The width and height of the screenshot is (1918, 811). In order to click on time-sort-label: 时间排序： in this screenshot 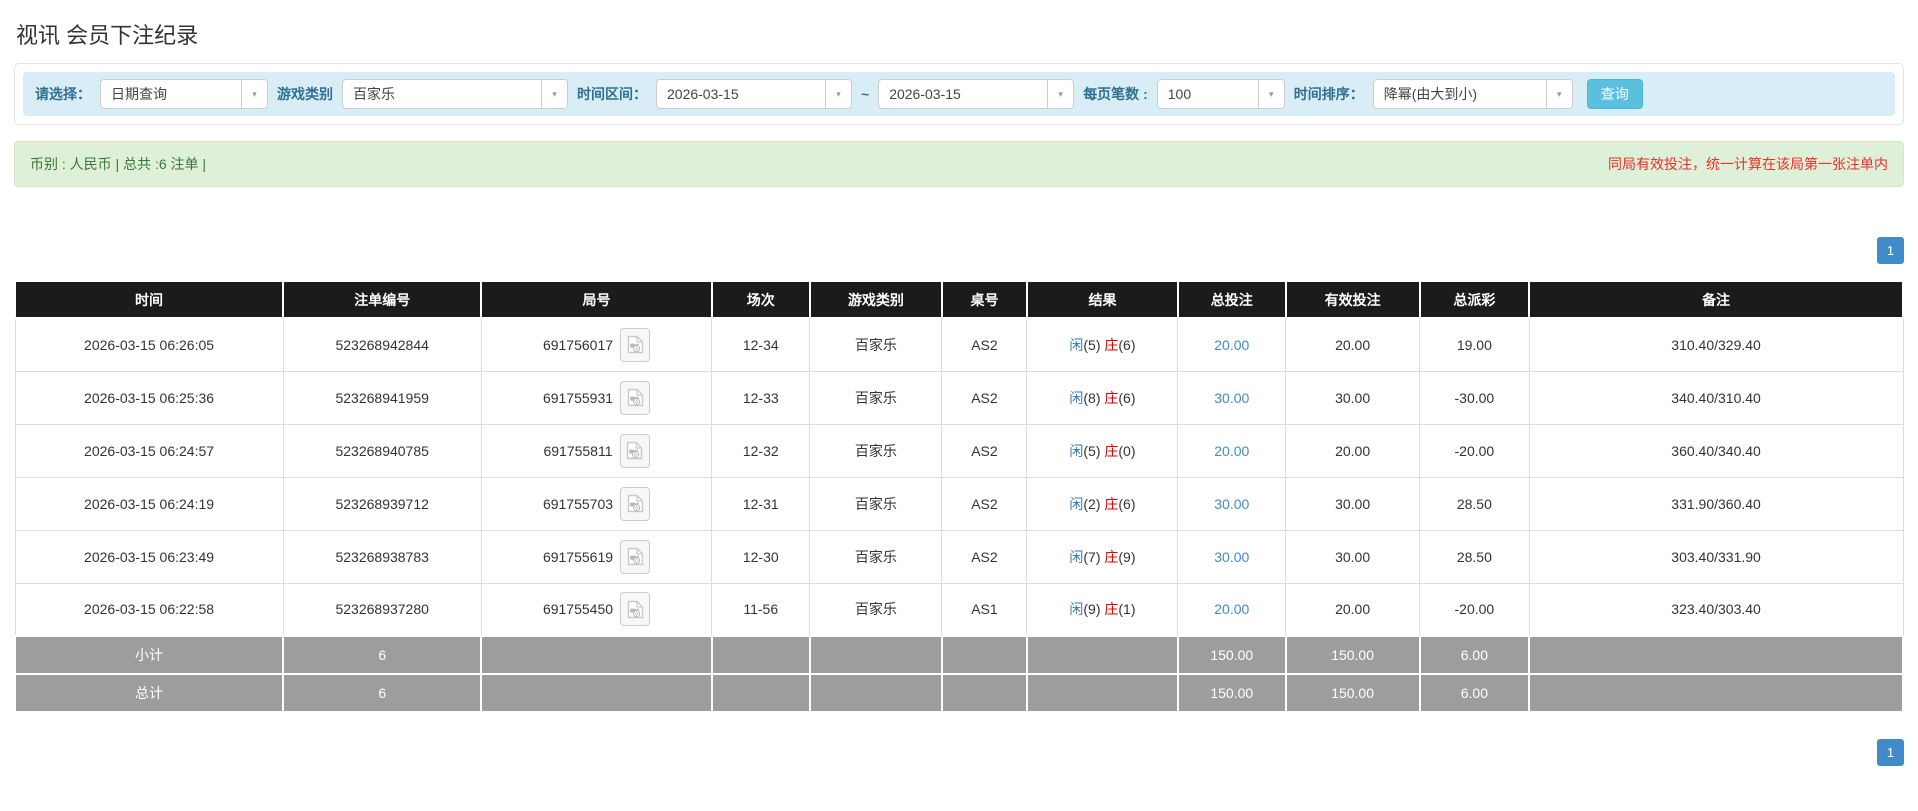, I will do `click(1328, 94)`.